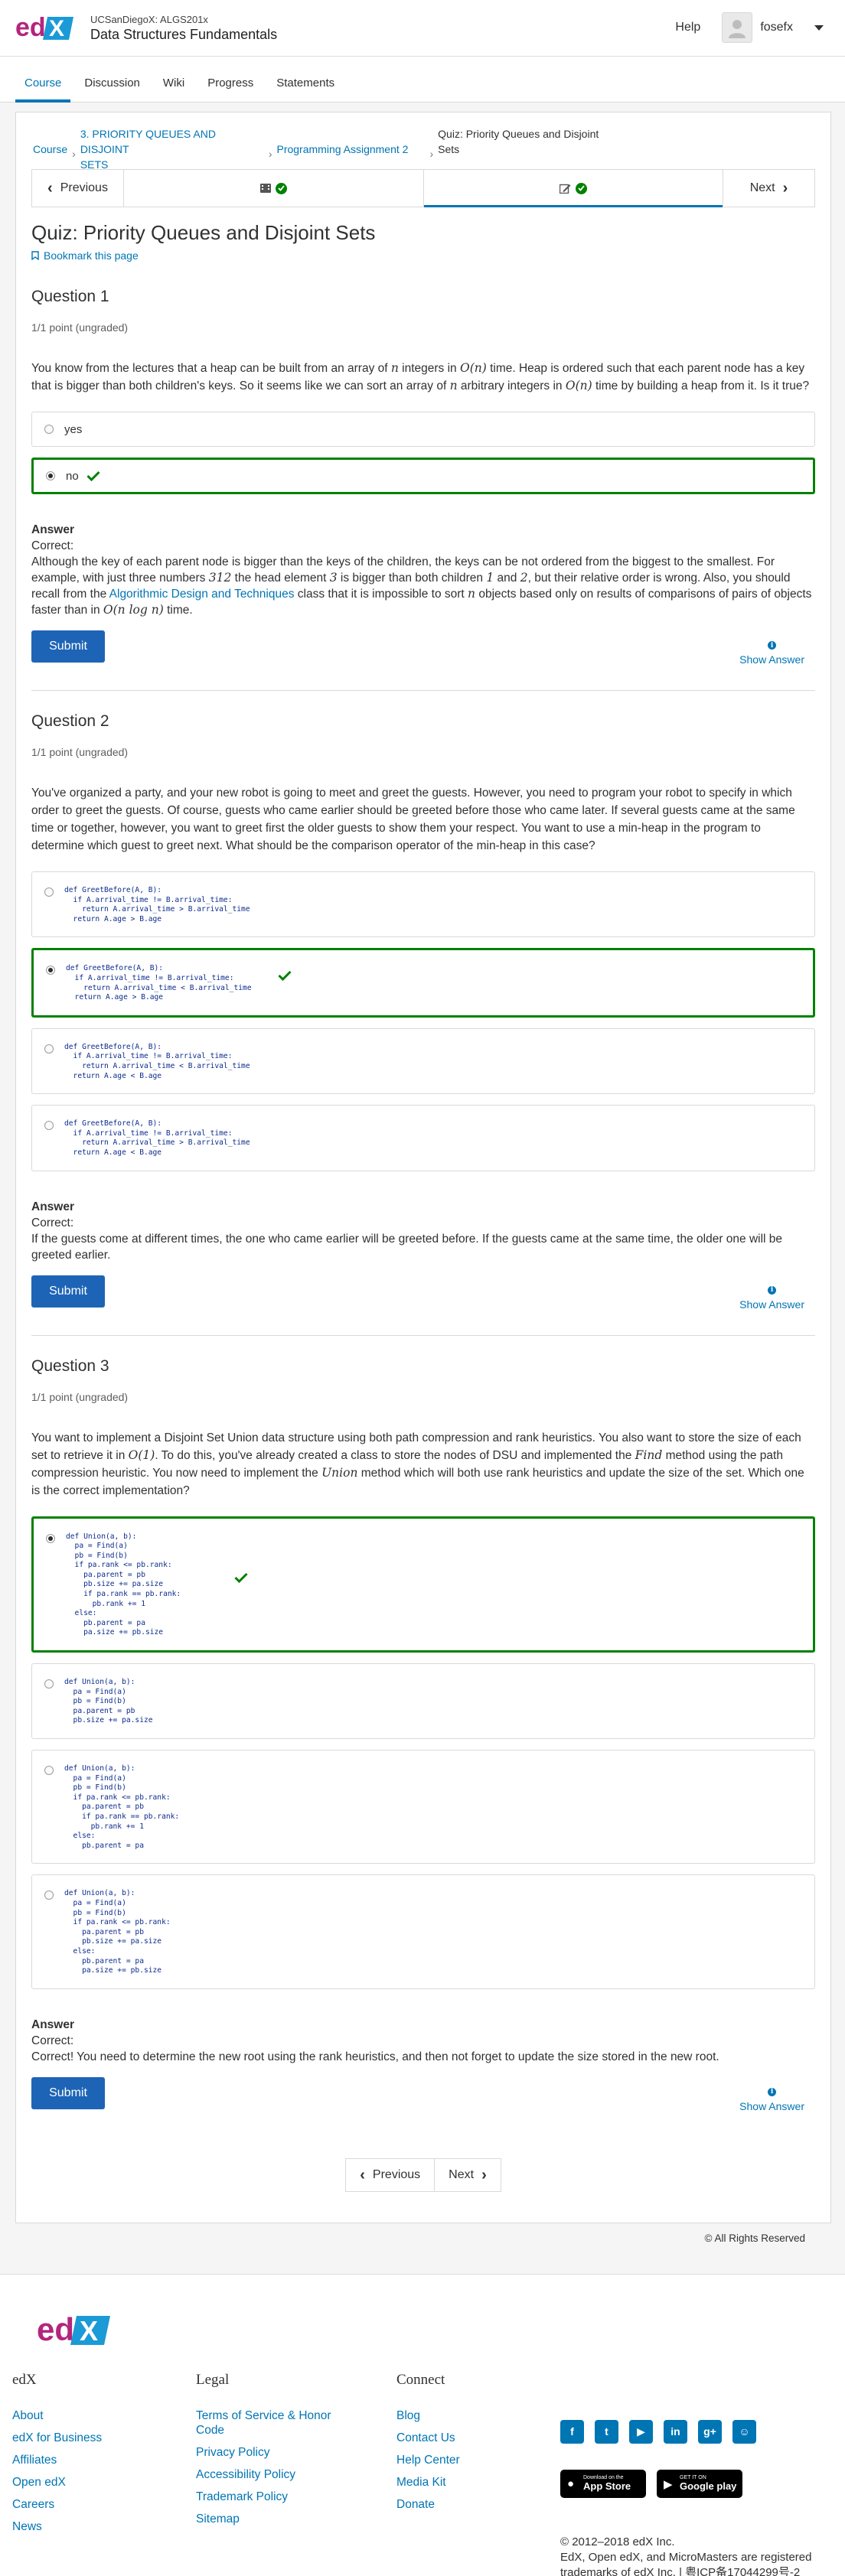 The width and height of the screenshot is (845, 2576). I want to click on algorithmic-design-link: Algorithmic Design and Techniques, so click(202, 595).